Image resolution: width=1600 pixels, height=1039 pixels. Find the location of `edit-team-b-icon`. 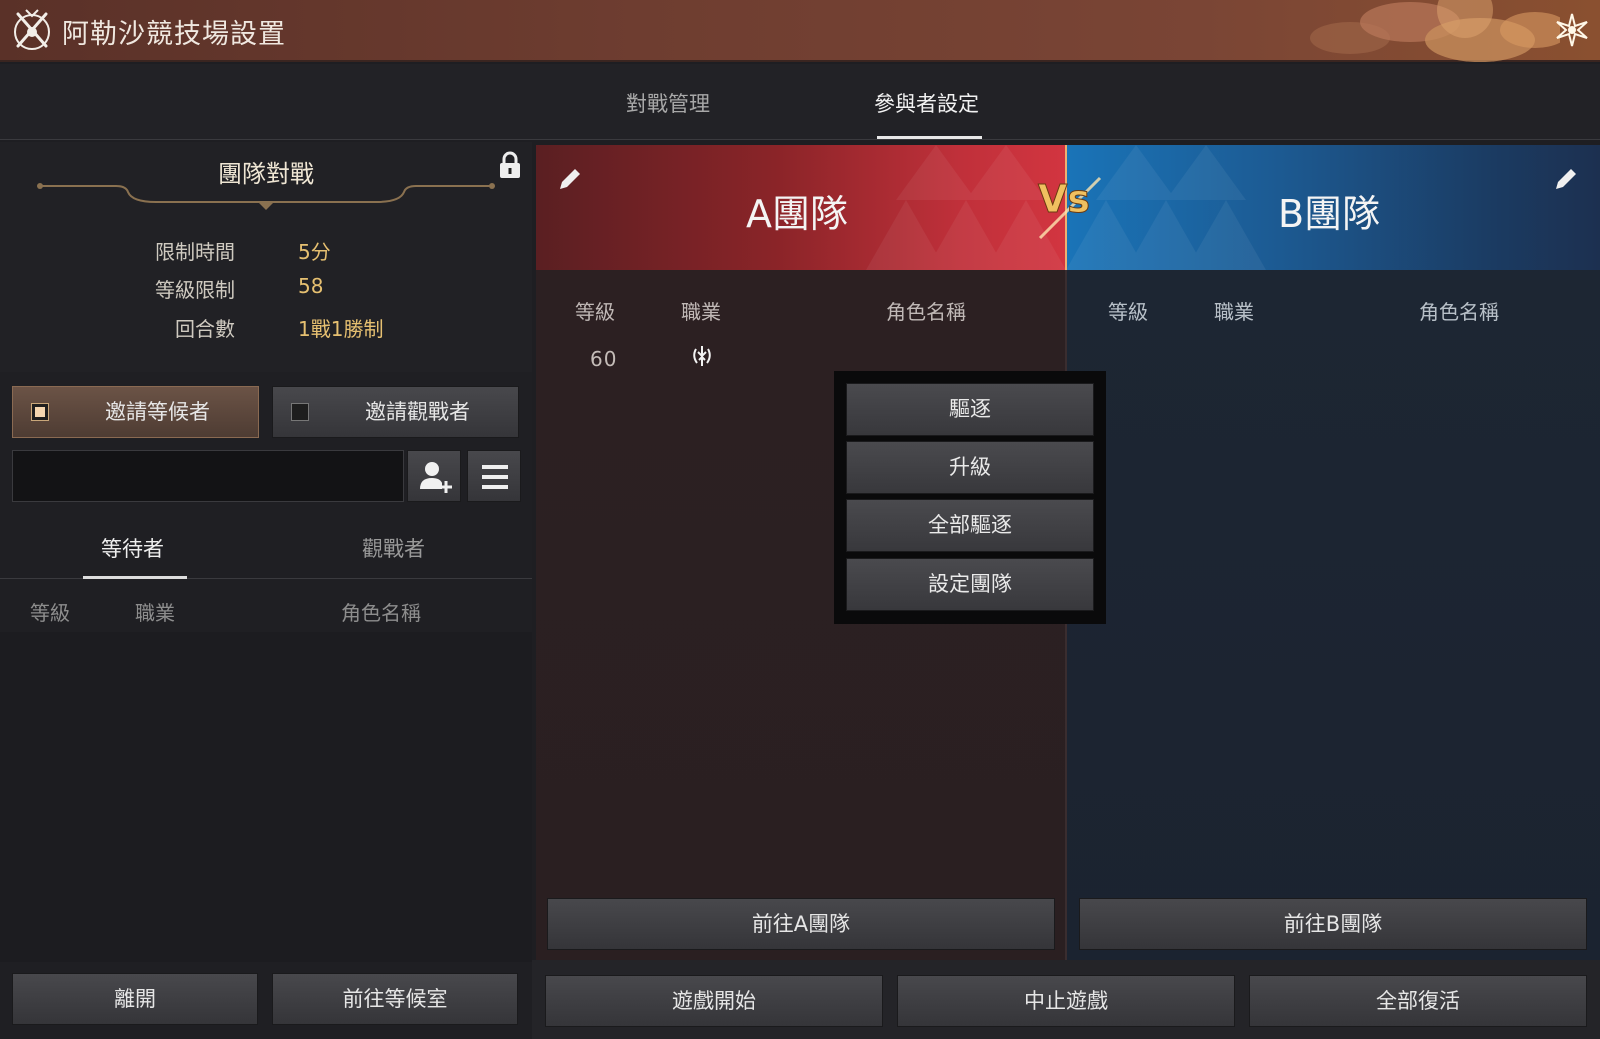

edit-team-b-icon is located at coordinates (1566, 179).